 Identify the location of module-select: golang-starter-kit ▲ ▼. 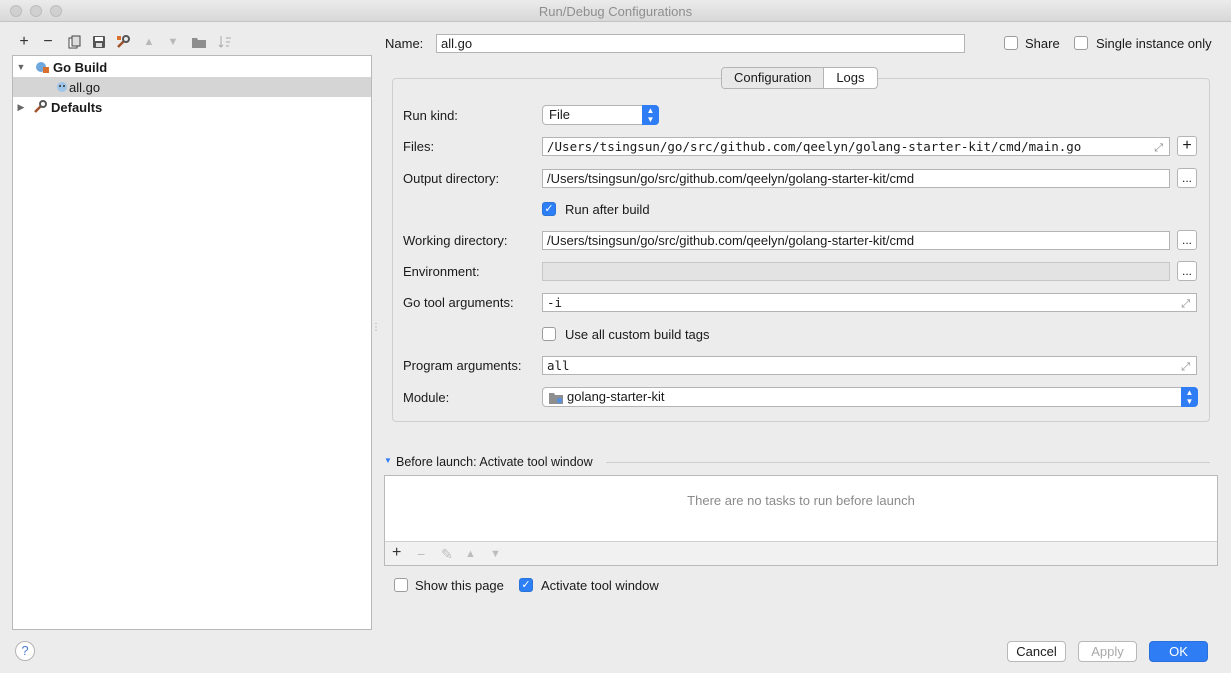
(870, 397).